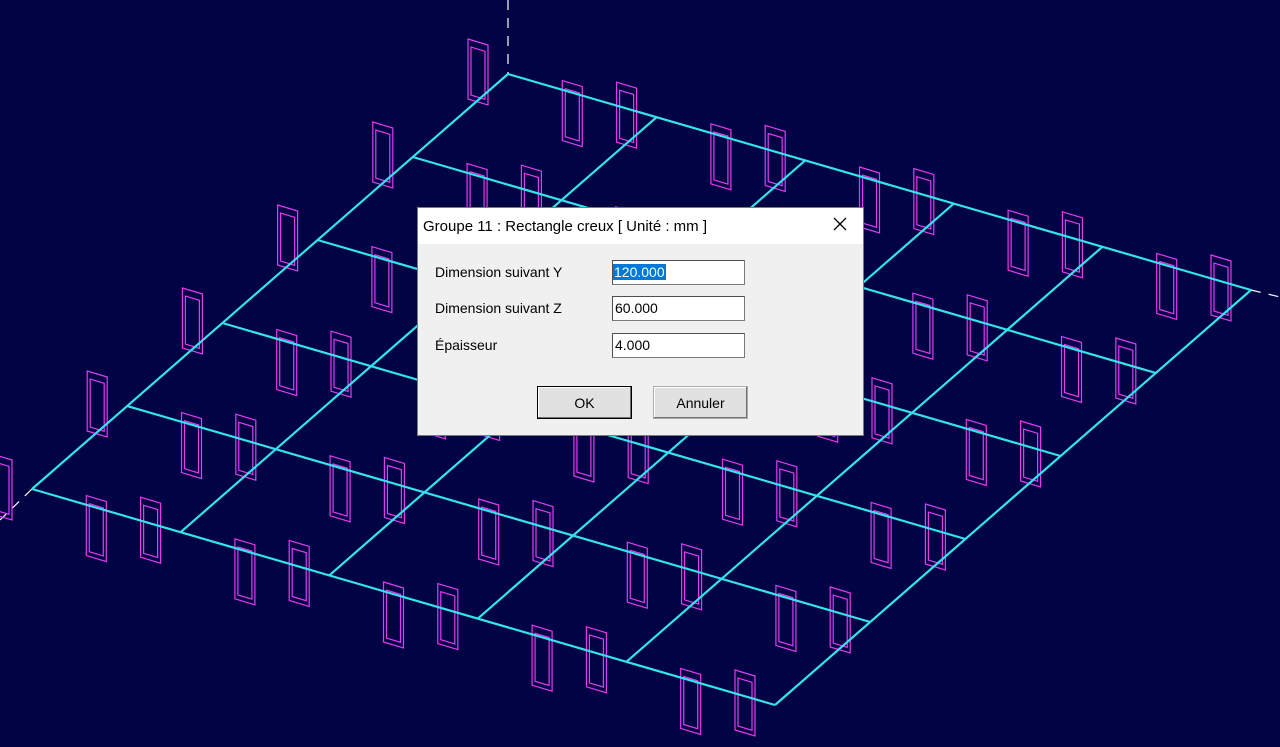 Image resolution: width=1280 pixels, height=747 pixels. I want to click on dimension-y-label: Dimension suivant Y, so click(499, 272).